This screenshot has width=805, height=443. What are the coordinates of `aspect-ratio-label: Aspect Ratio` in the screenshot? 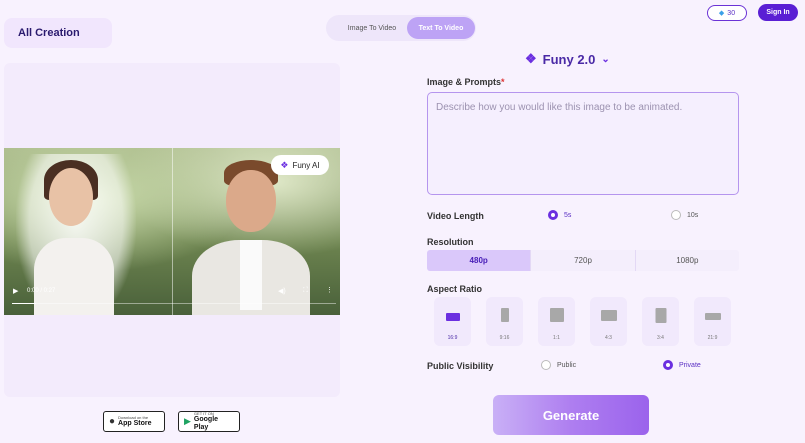 It's located at (455, 289).